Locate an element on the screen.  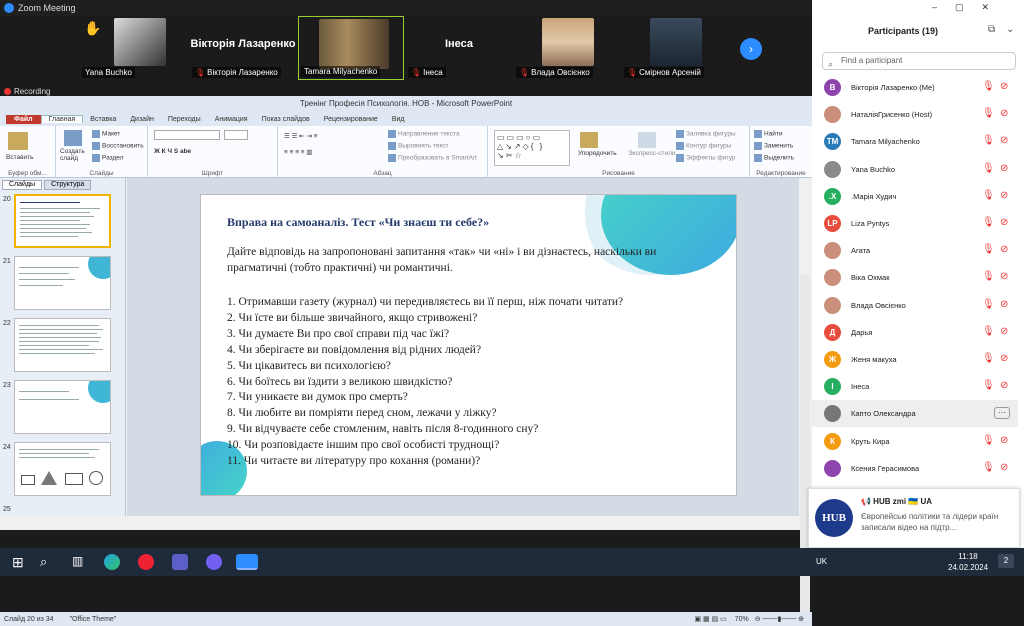
tab-slides: Слайды is located at coordinates (22, 185).